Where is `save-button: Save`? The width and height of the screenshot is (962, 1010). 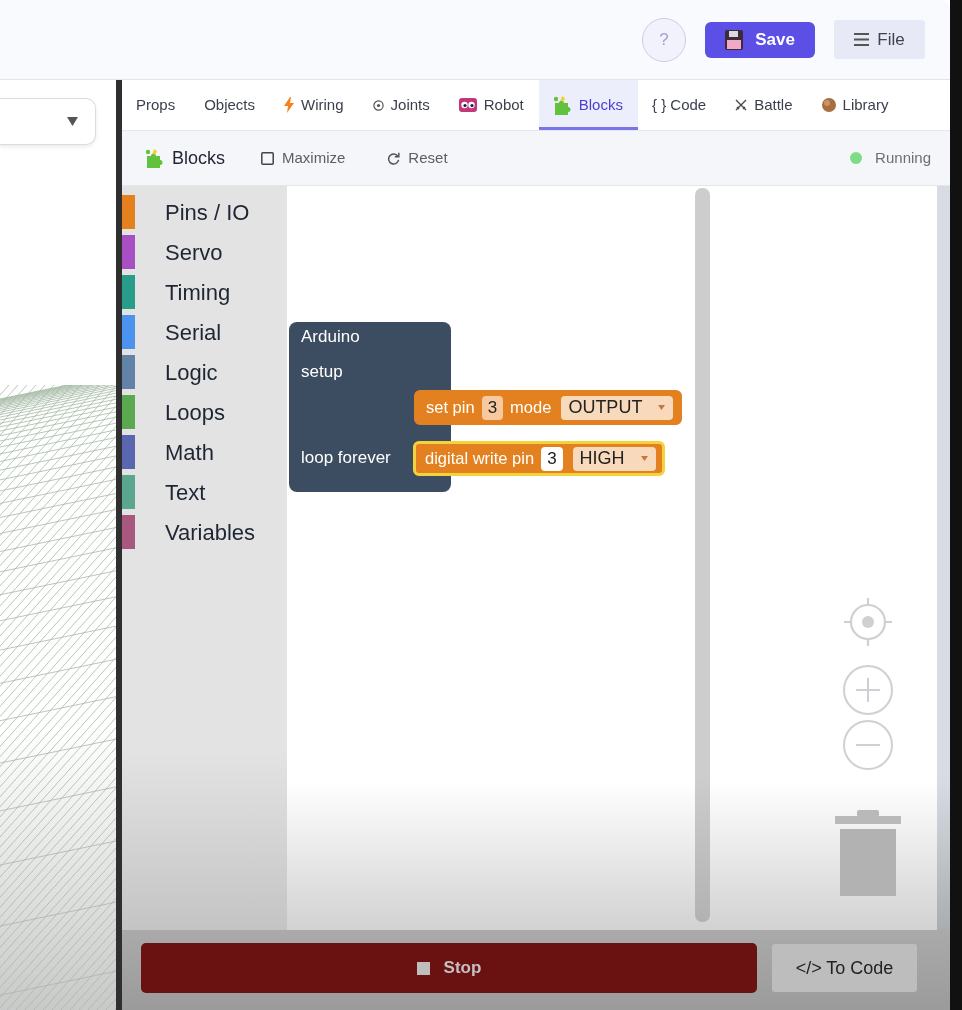
save-button: Save is located at coordinates (760, 39).